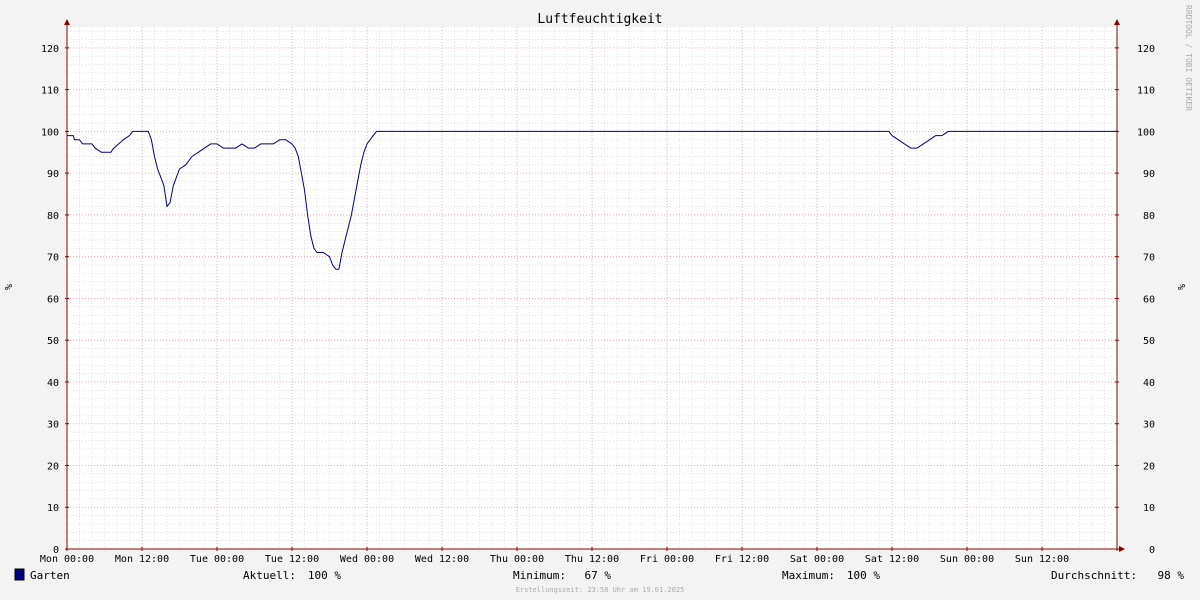 The height and width of the screenshot is (600, 1200). Describe the element at coordinates (50, 575) in the screenshot. I see `legend-series-label: Garten` at that location.